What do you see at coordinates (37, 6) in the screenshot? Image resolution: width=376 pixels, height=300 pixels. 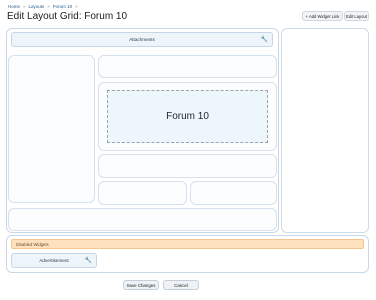 I see `breadcrumb-layouts: Layouts` at bounding box center [37, 6].